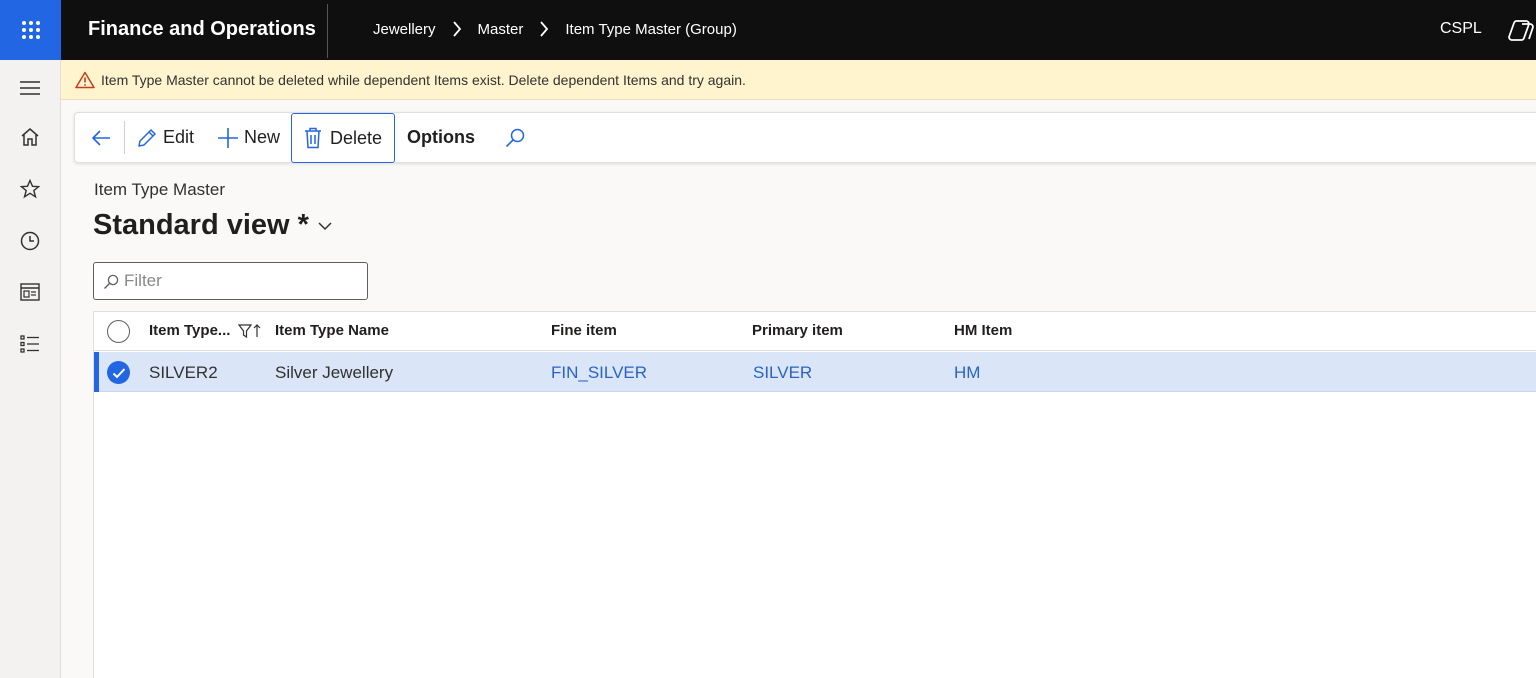 The height and width of the screenshot is (678, 1536). Describe the element at coordinates (313, 138) in the screenshot. I see `trash-icon` at that location.